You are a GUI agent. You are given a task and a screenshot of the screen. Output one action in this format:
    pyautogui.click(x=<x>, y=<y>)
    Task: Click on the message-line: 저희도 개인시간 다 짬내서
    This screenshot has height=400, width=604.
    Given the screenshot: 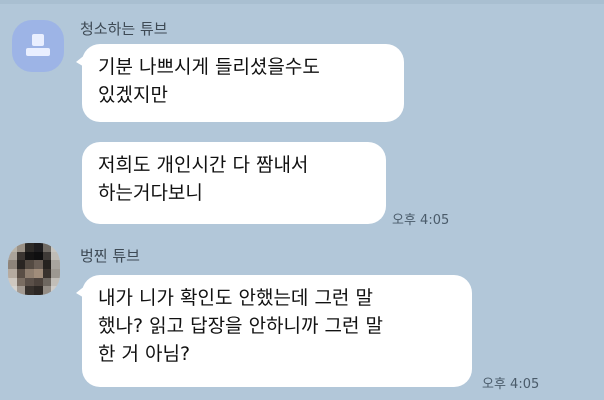 What is the action you would take?
    pyautogui.click(x=203, y=165)
    